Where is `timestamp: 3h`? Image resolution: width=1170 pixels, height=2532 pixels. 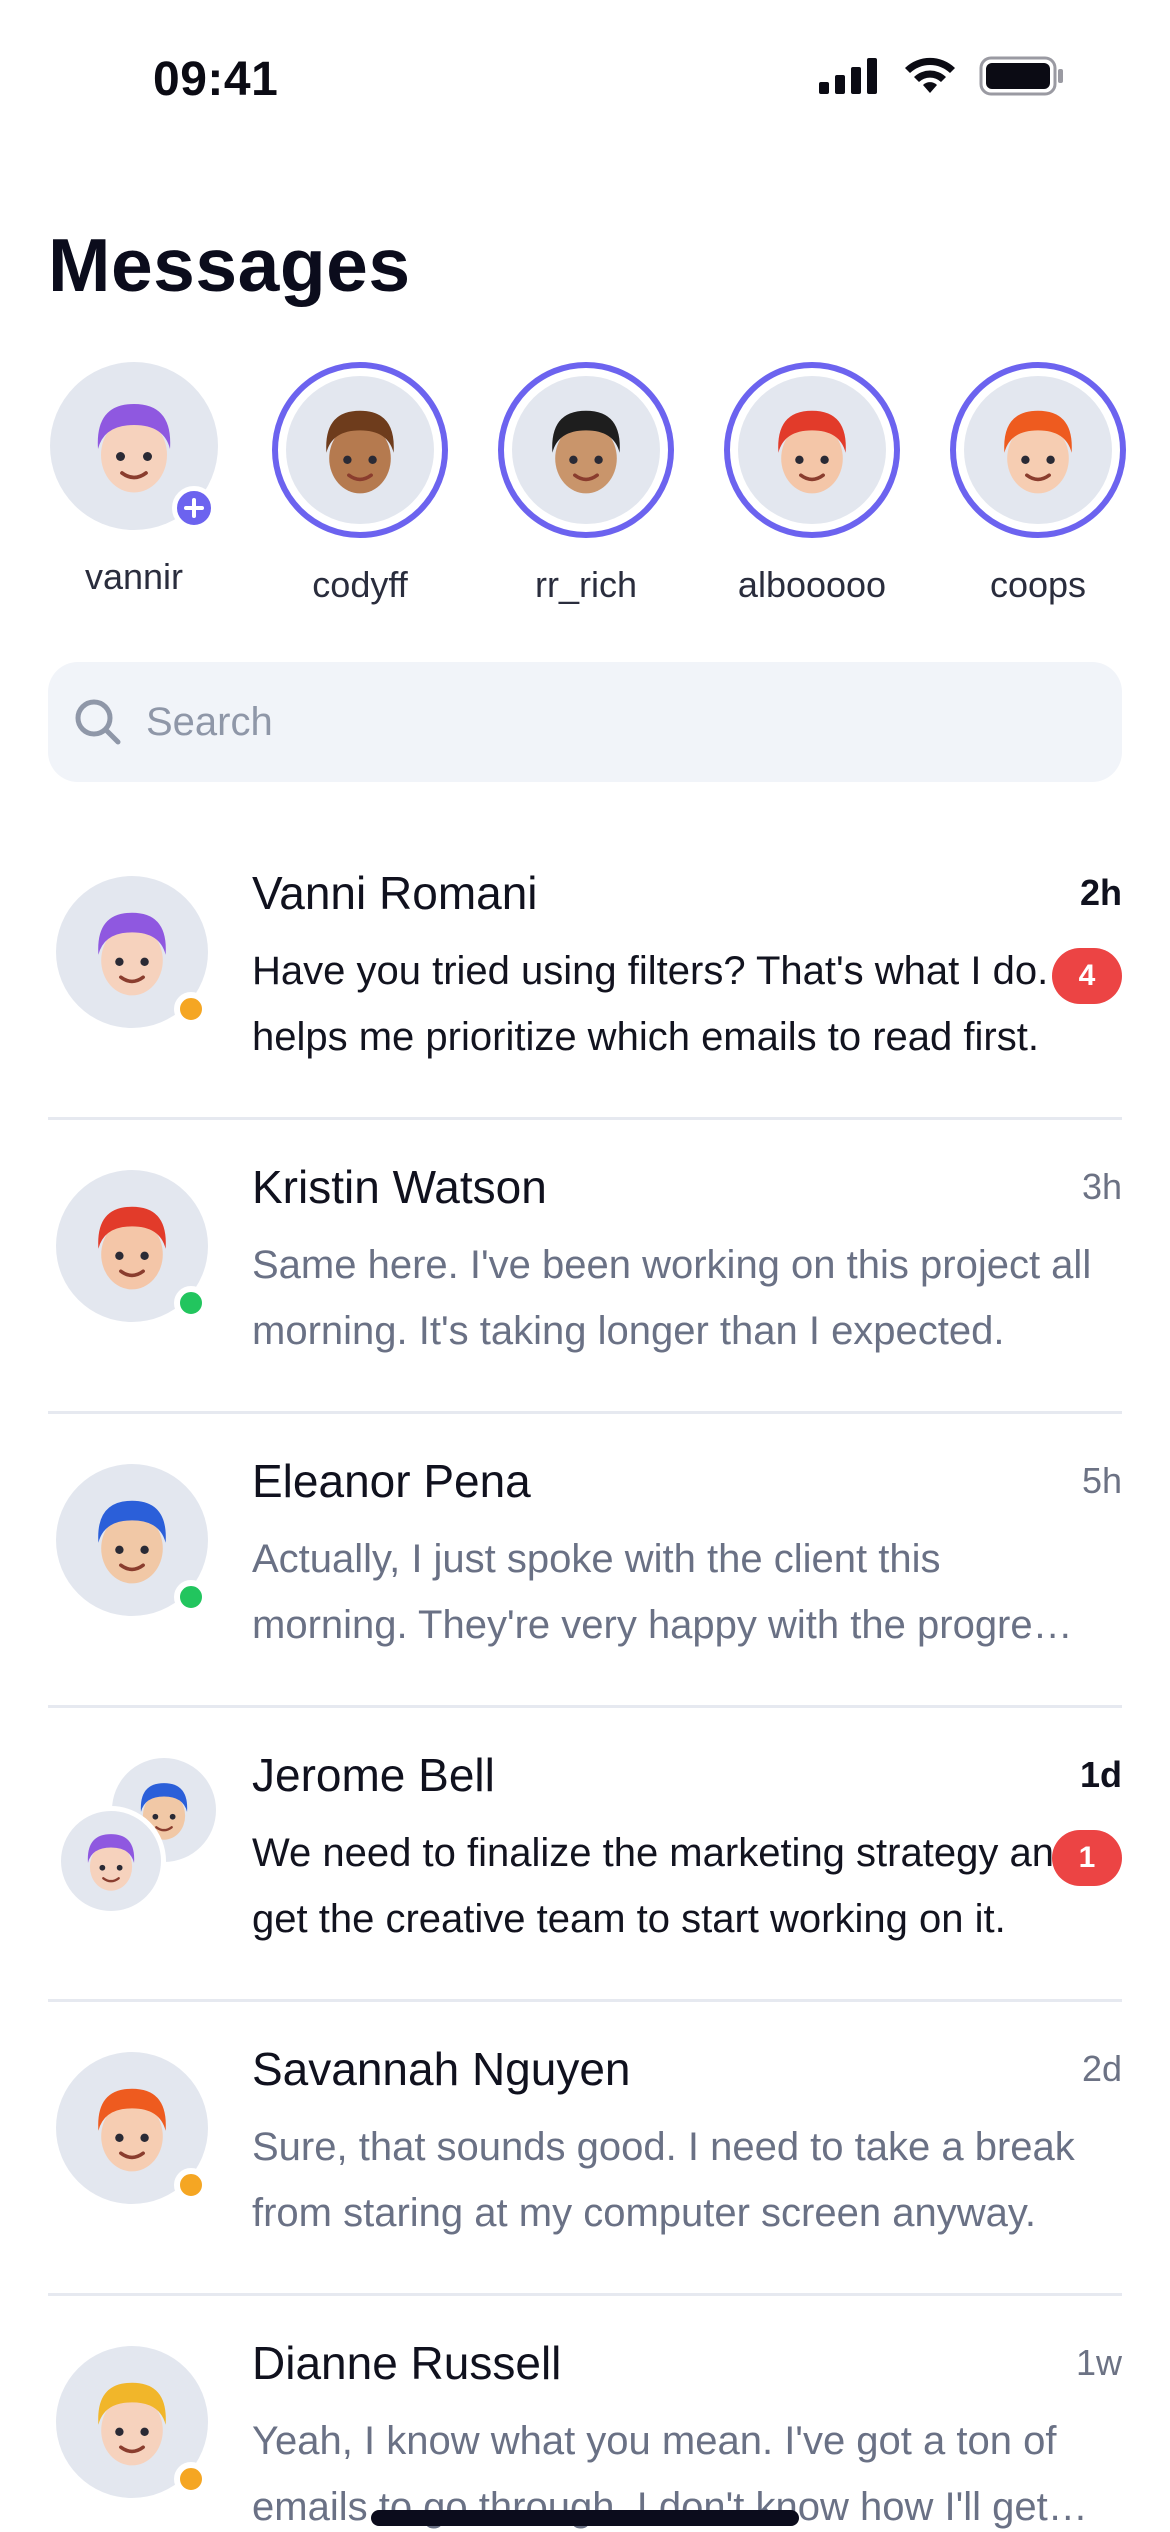 timestamp: 3h is located at coordinates (1101, 1186).